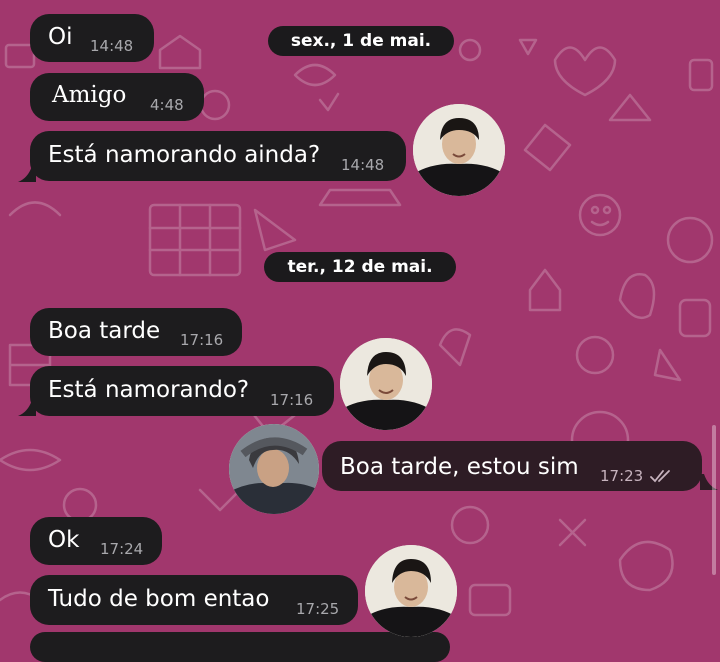 This screenshot has height=662, width=720. I want to click on date-separator-label: ter., 12 de mai., so click(360, 267).